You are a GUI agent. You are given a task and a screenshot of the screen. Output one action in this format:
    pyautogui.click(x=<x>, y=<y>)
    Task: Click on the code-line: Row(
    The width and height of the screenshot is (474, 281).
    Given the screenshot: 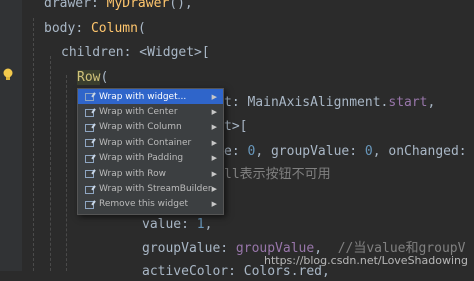 What is the action you would take?
    pyautogui.click(x=93, y=77)
    